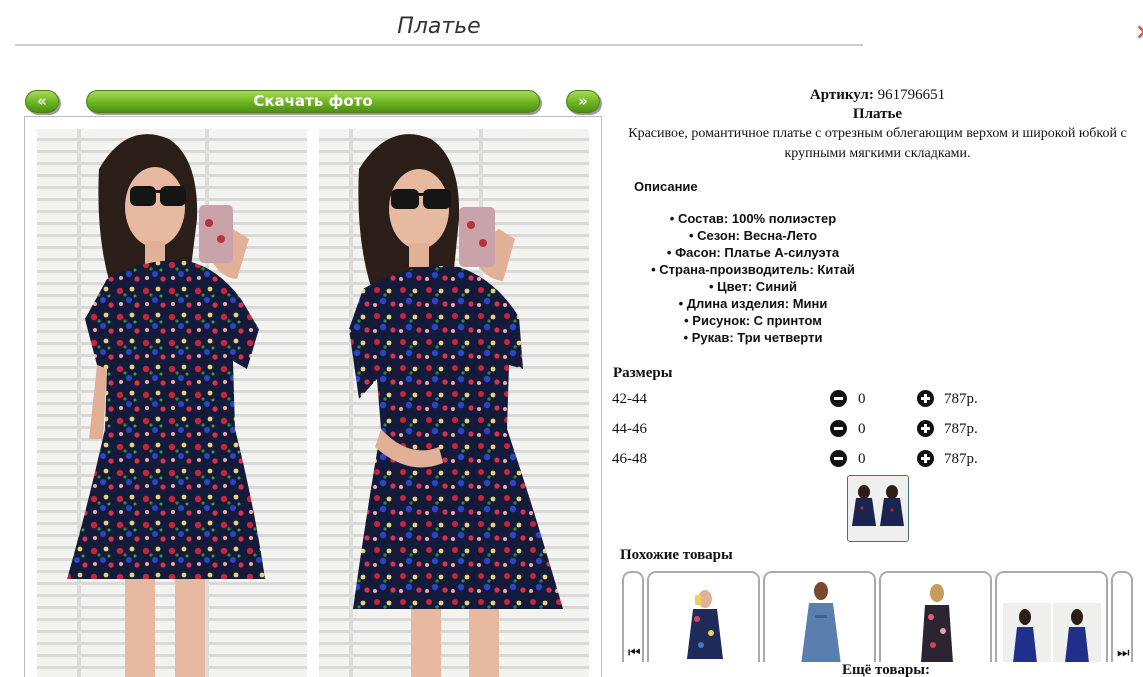  I want to click on article-label: Артикул:, so click(841, 95).